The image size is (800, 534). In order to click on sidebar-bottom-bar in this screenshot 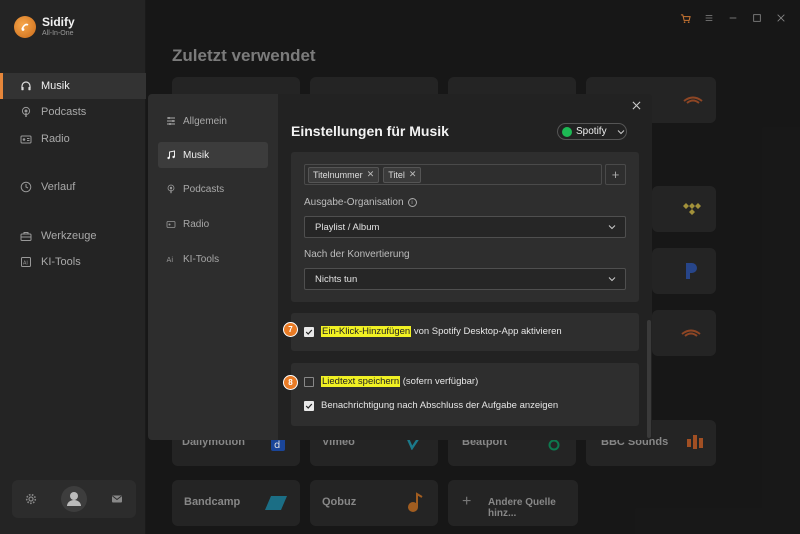, I will do `click(74, 499)`.